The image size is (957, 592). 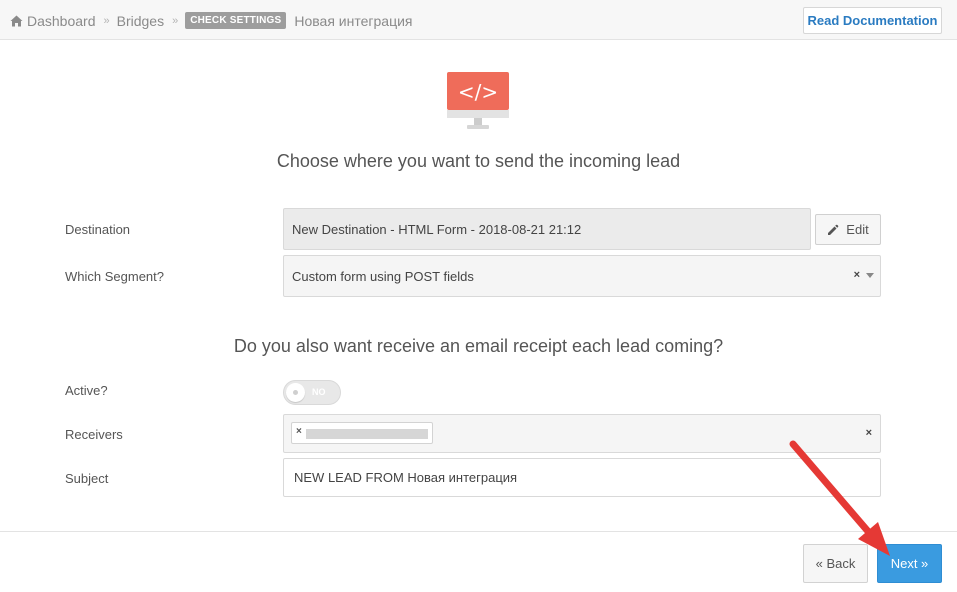 I want to click on breadcrumb-dashboard: Dashboard, so click(x=53, y=21).